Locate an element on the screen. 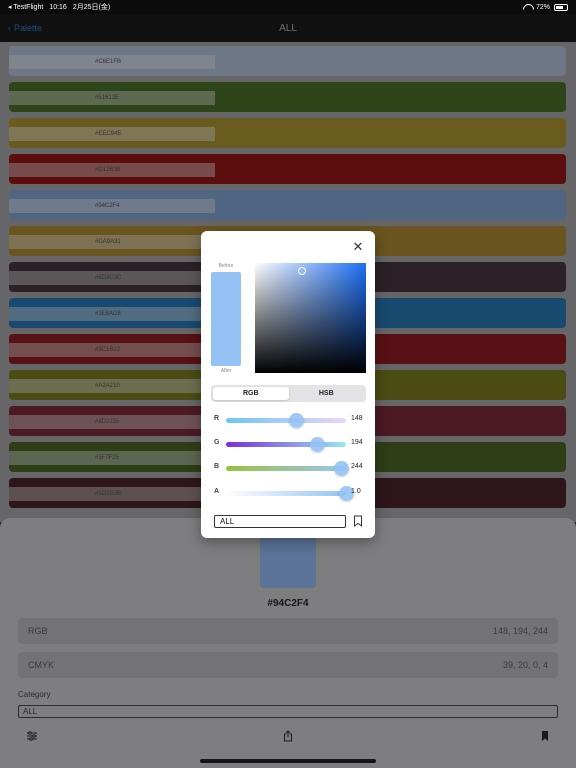  cmyk-value: 39, 20, 0, 4 is located at coordinates (525, 665).